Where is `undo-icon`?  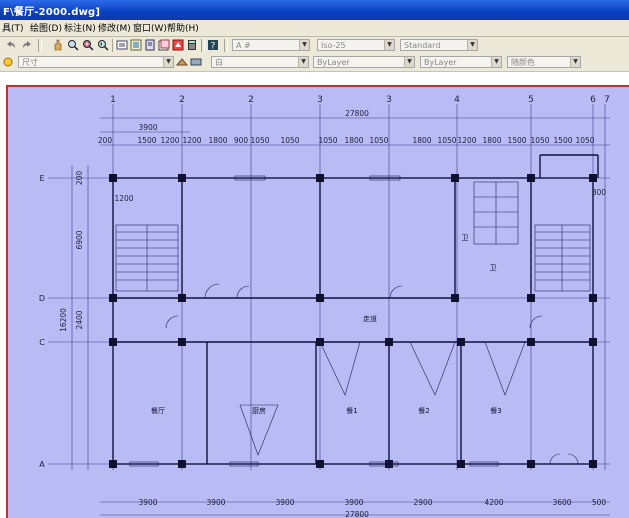
undo-icon is located at coordinates (10, 45).